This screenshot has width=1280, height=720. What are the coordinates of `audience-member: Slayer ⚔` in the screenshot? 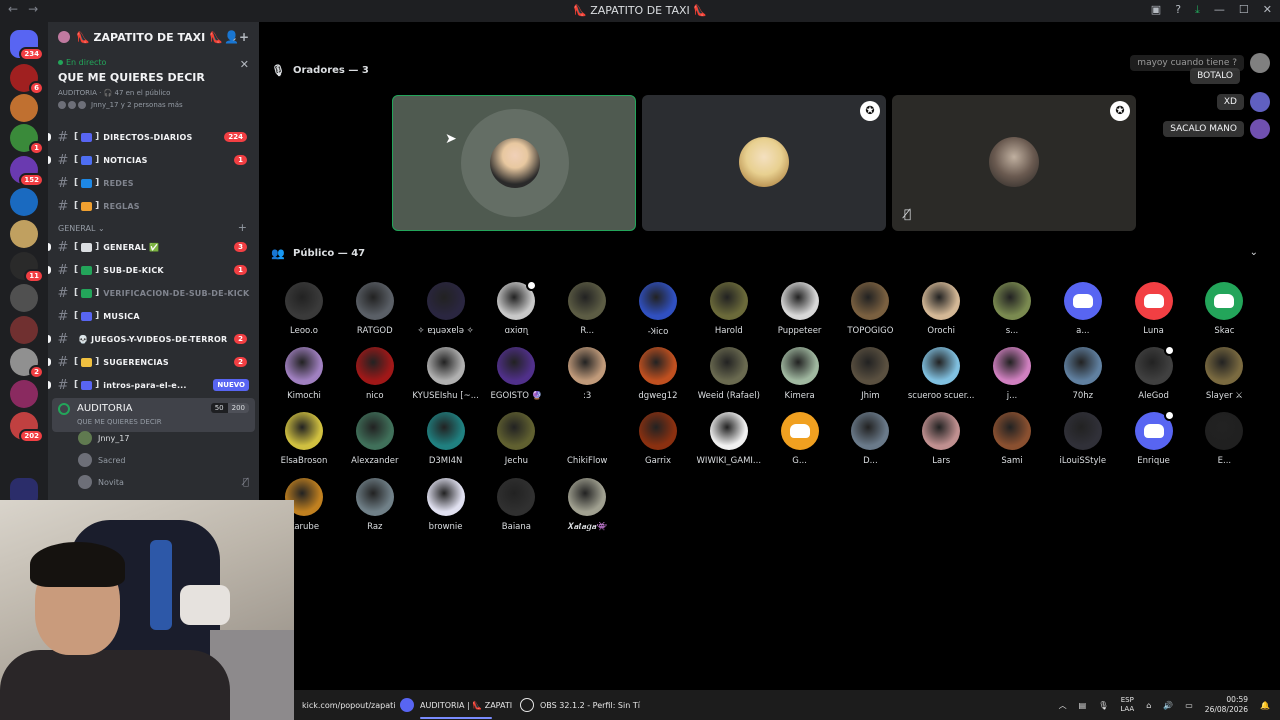 It's located at (1224, 376).